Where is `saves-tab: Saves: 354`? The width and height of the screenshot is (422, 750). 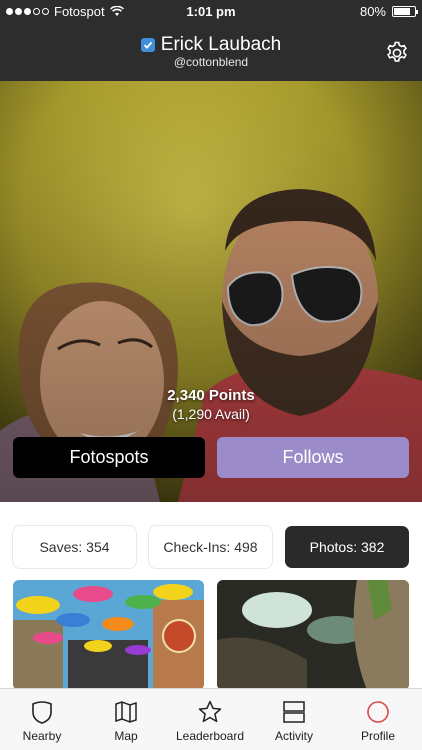 saves-tab: Saves: 354 is located at coordinates (74, 547).